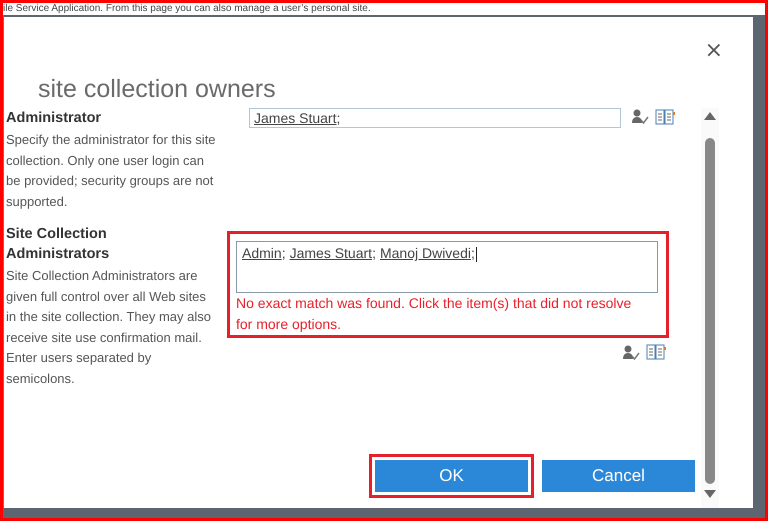 The image size is (768, 521). Describe the element at coordinates (434, 314) in the screenshot. I see `error-message: No exact match was found. Click the item(s) that did not resolve for more options.` at that location.